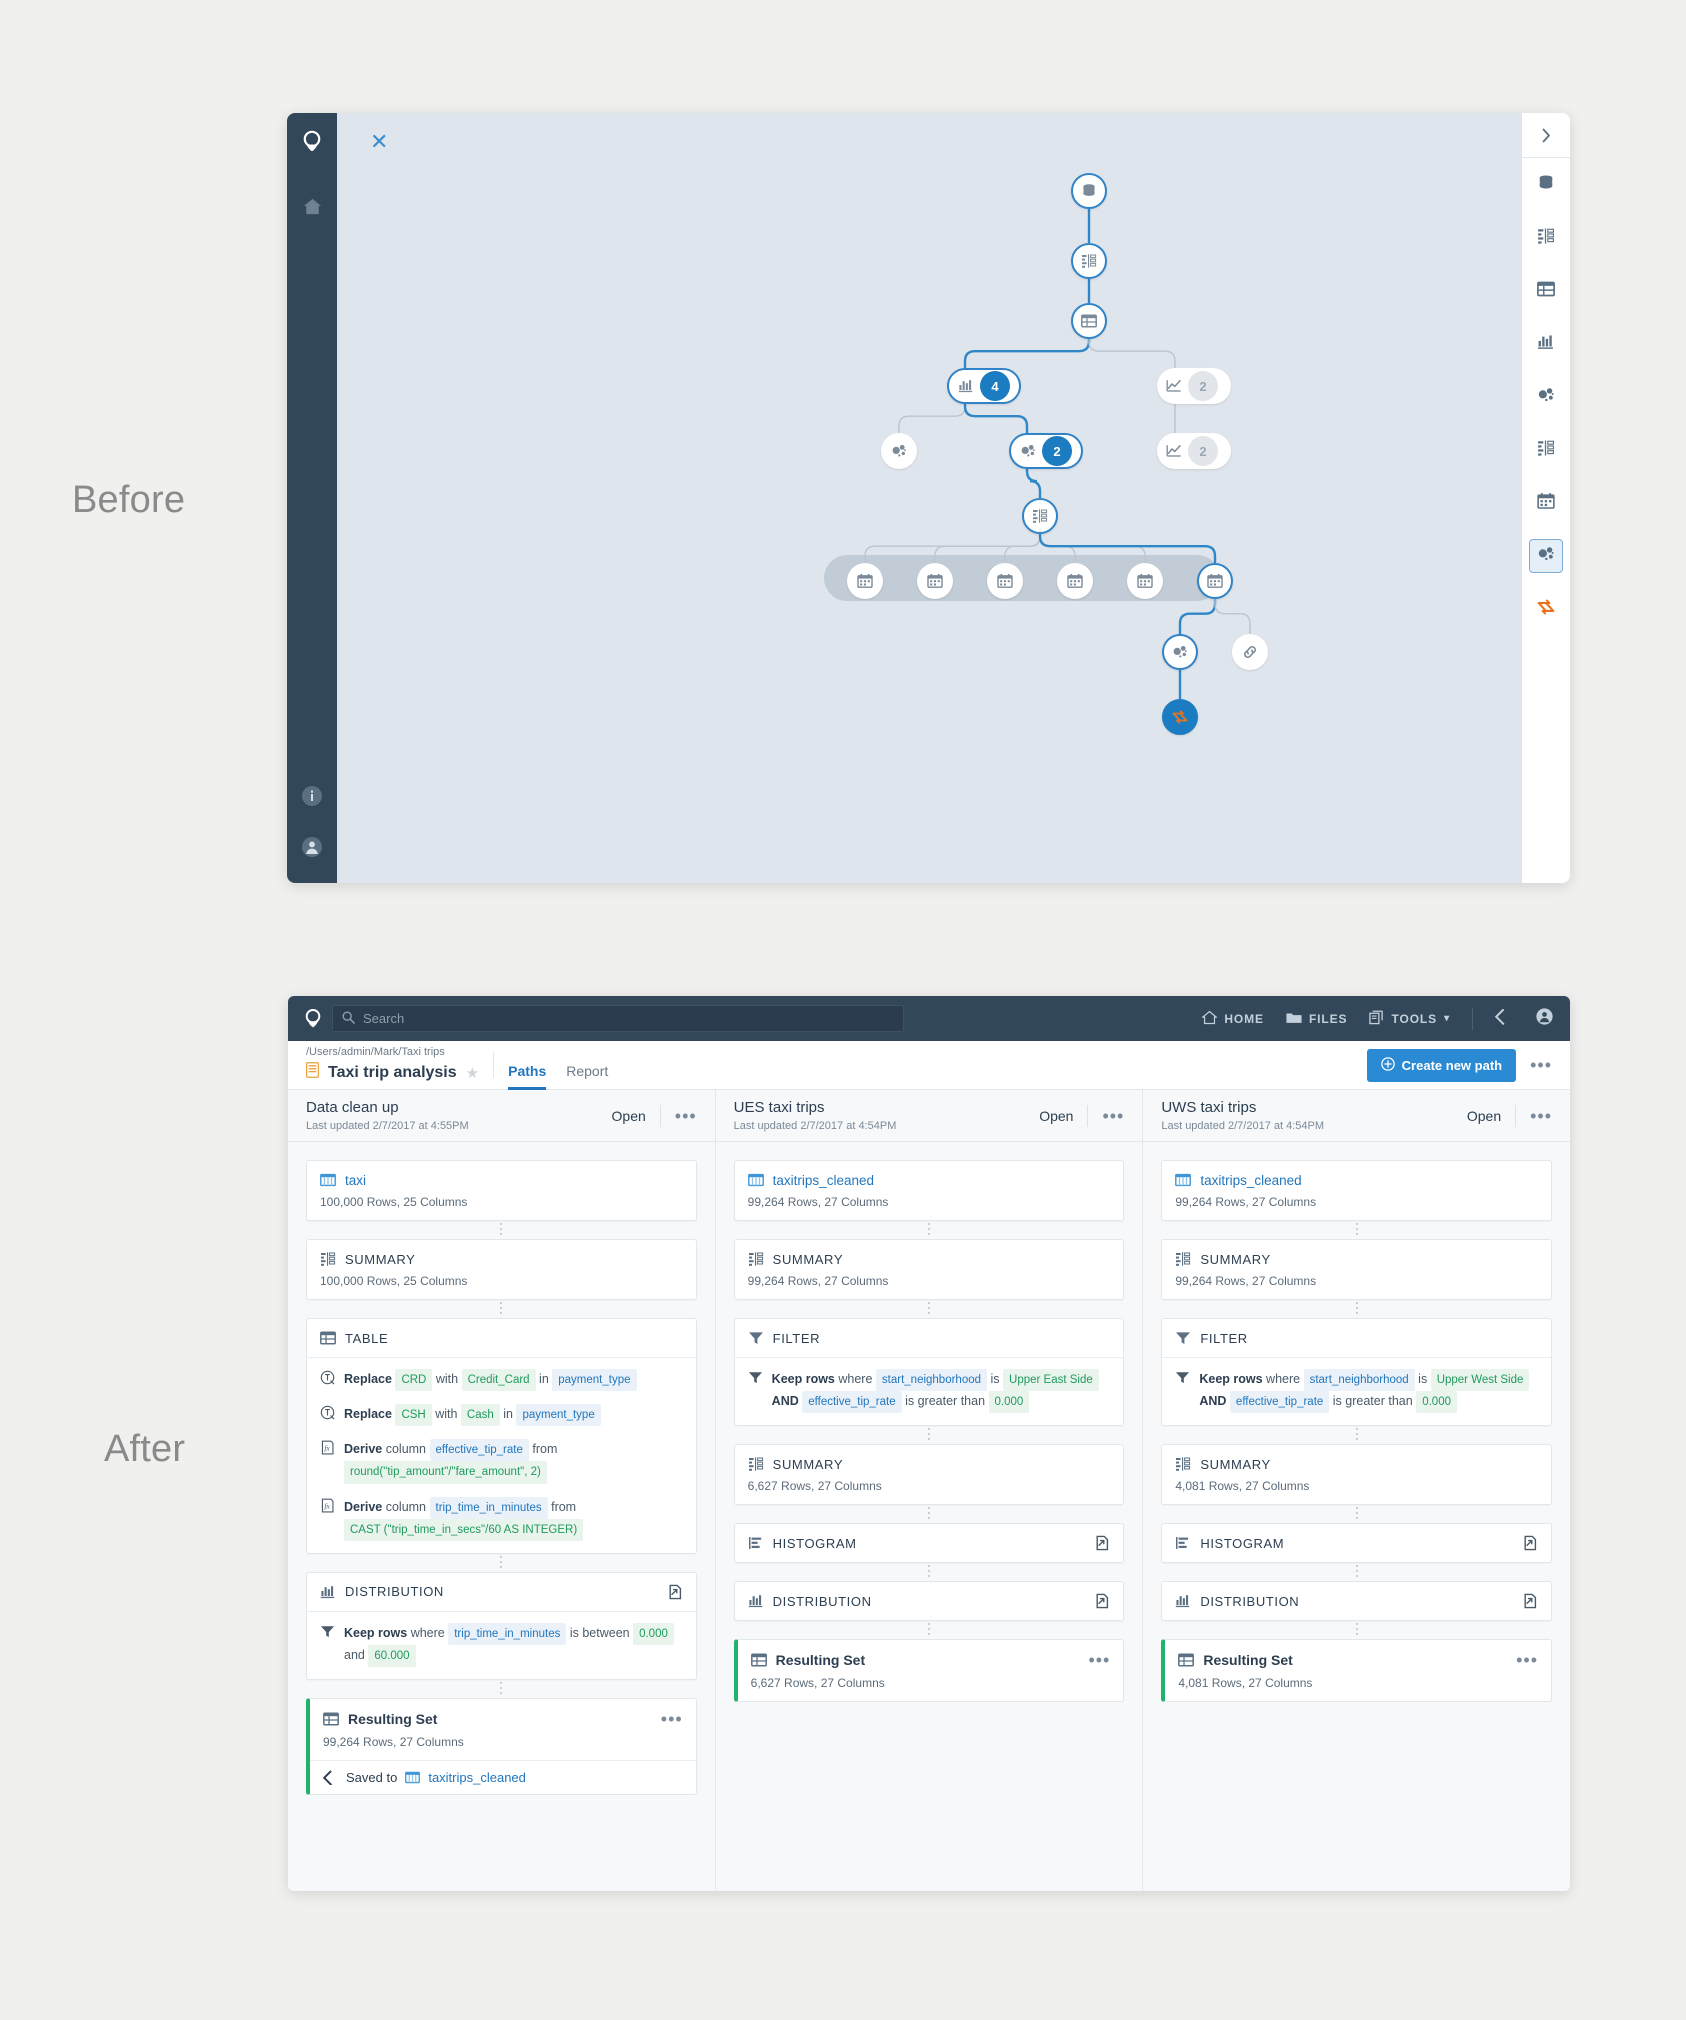 This screenshot has width=1686, height=2020. What do you see at coordinates (606, 1632) in the screenshot?
I see `op-text: between` at bounding box center [606, 1632].